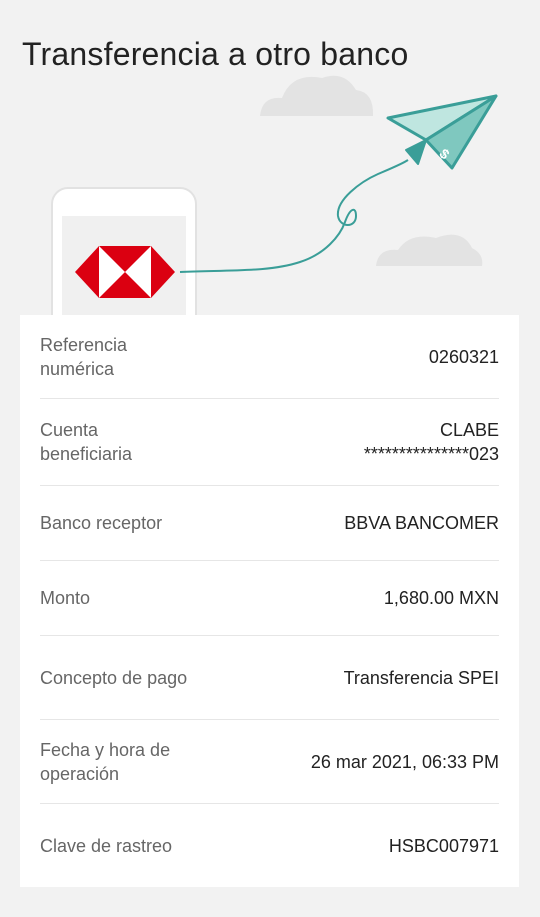 This screenshot has height=917, width=540. Describe the element at coordinates (101, 523) in the screenshot. I see `detail-label: Banco receptor` at that location.